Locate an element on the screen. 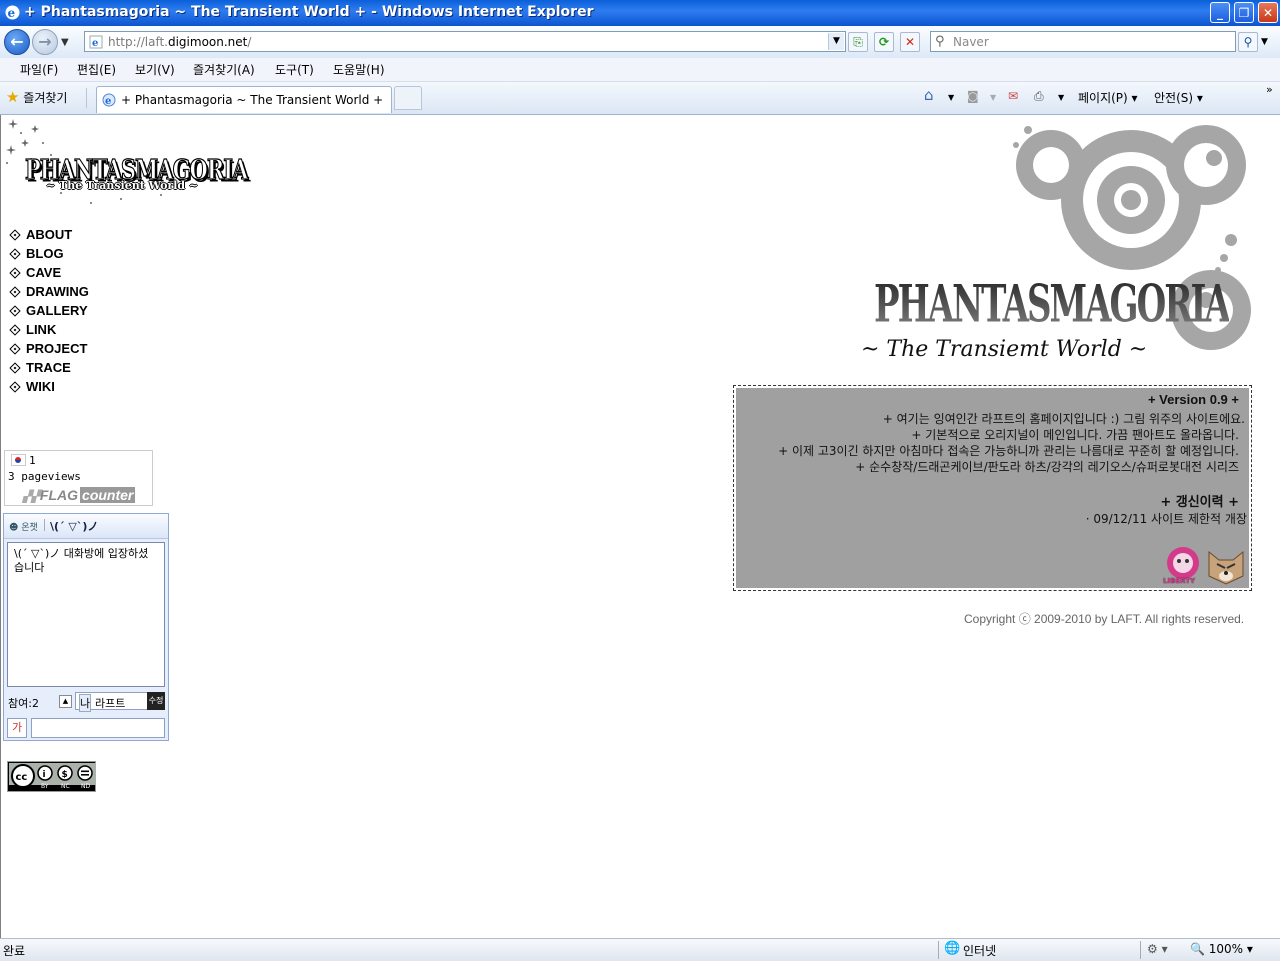 This screenshot has height=961, width=1280. flag-counter: 1 3 pageviews ▞▞FLAG counter is located at coordinates (78, 478).